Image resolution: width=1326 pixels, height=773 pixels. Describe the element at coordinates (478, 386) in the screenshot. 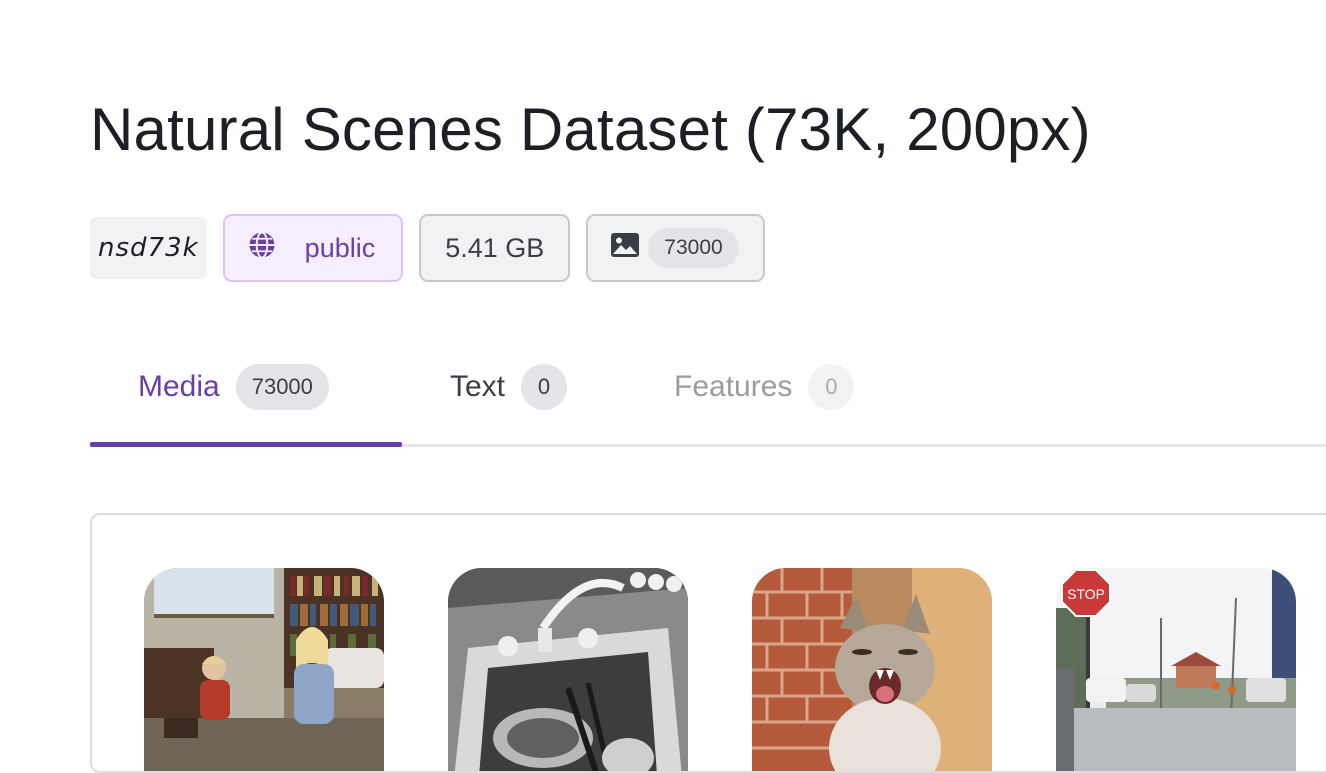

I see `tab-text-label: Text` at that location.